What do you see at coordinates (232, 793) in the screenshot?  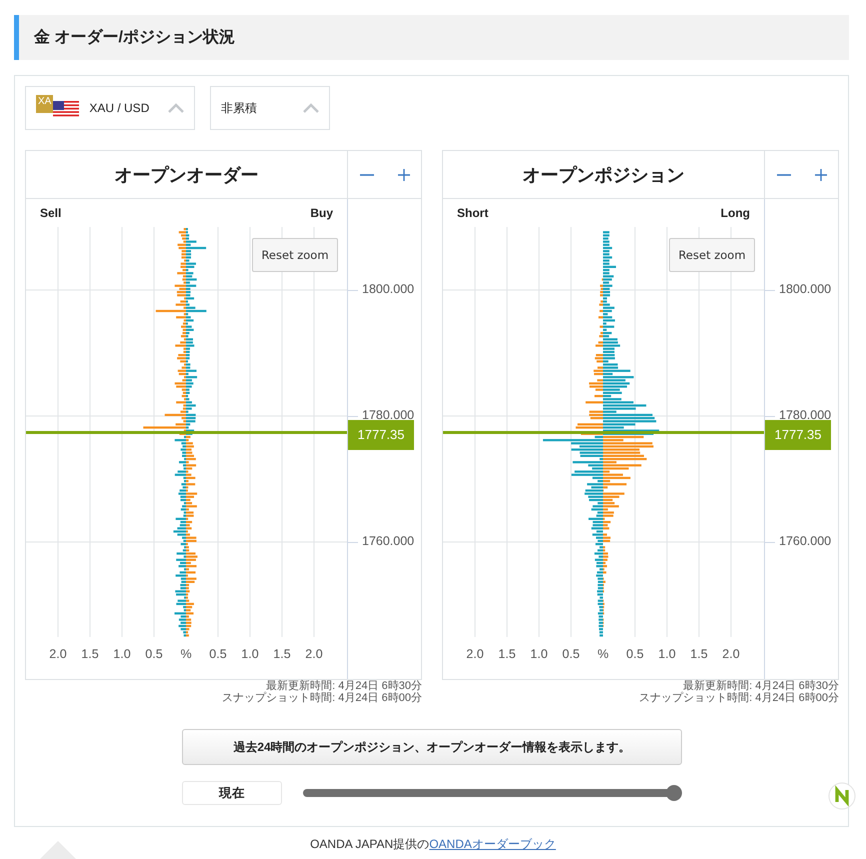 I see `time-label: 現在` at bounding box center [232, 793].